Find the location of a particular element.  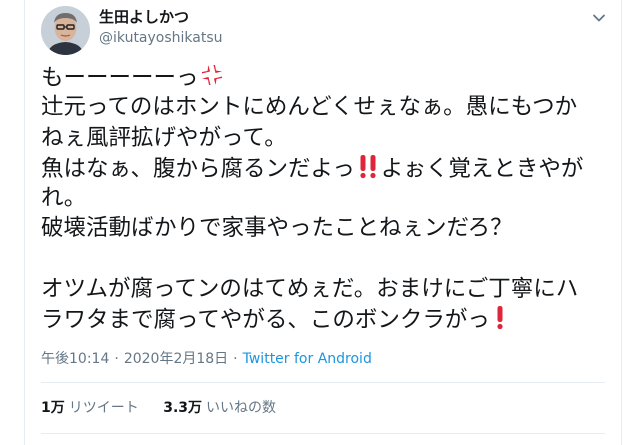

avatar-portrait-icon is located at coordinates (65, 30).